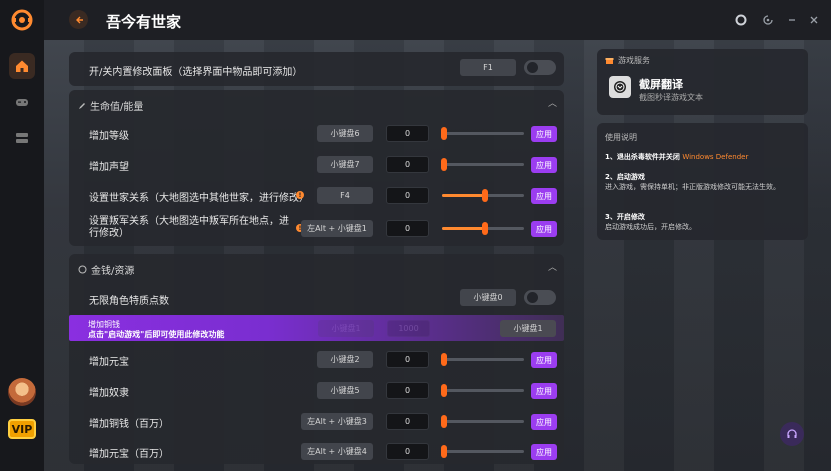 Image resolution: width=831 pixels, height=471 pixels. What do you see at coordinates (671, 97) in the screenshot?
I see `service-desc: 截图秒译游戏文本` at bounding box center [671, 97].